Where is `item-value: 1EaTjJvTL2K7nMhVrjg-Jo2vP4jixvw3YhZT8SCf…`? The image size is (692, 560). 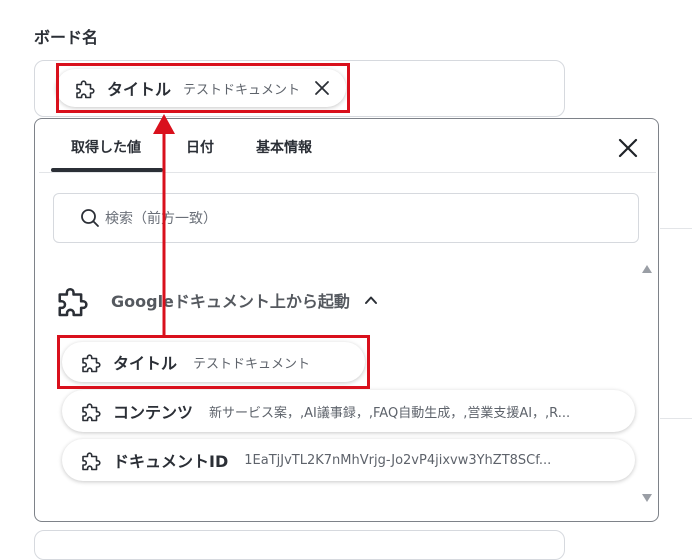
item-value: 1EaTjJvTL2K7nMhVrjg-Jo2vP4jixvw3YhZT8SCf… is located at coordinates (398, 460).